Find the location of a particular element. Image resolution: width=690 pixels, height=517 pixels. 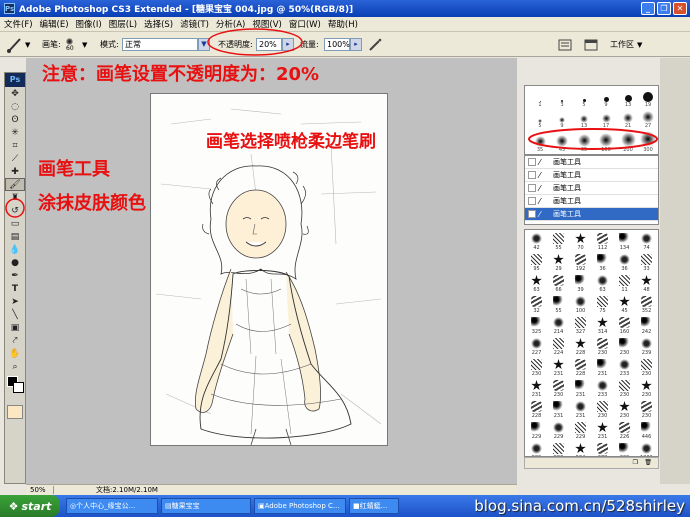

tool-preset-picker: ▼ is located at coordinates (17, 44).